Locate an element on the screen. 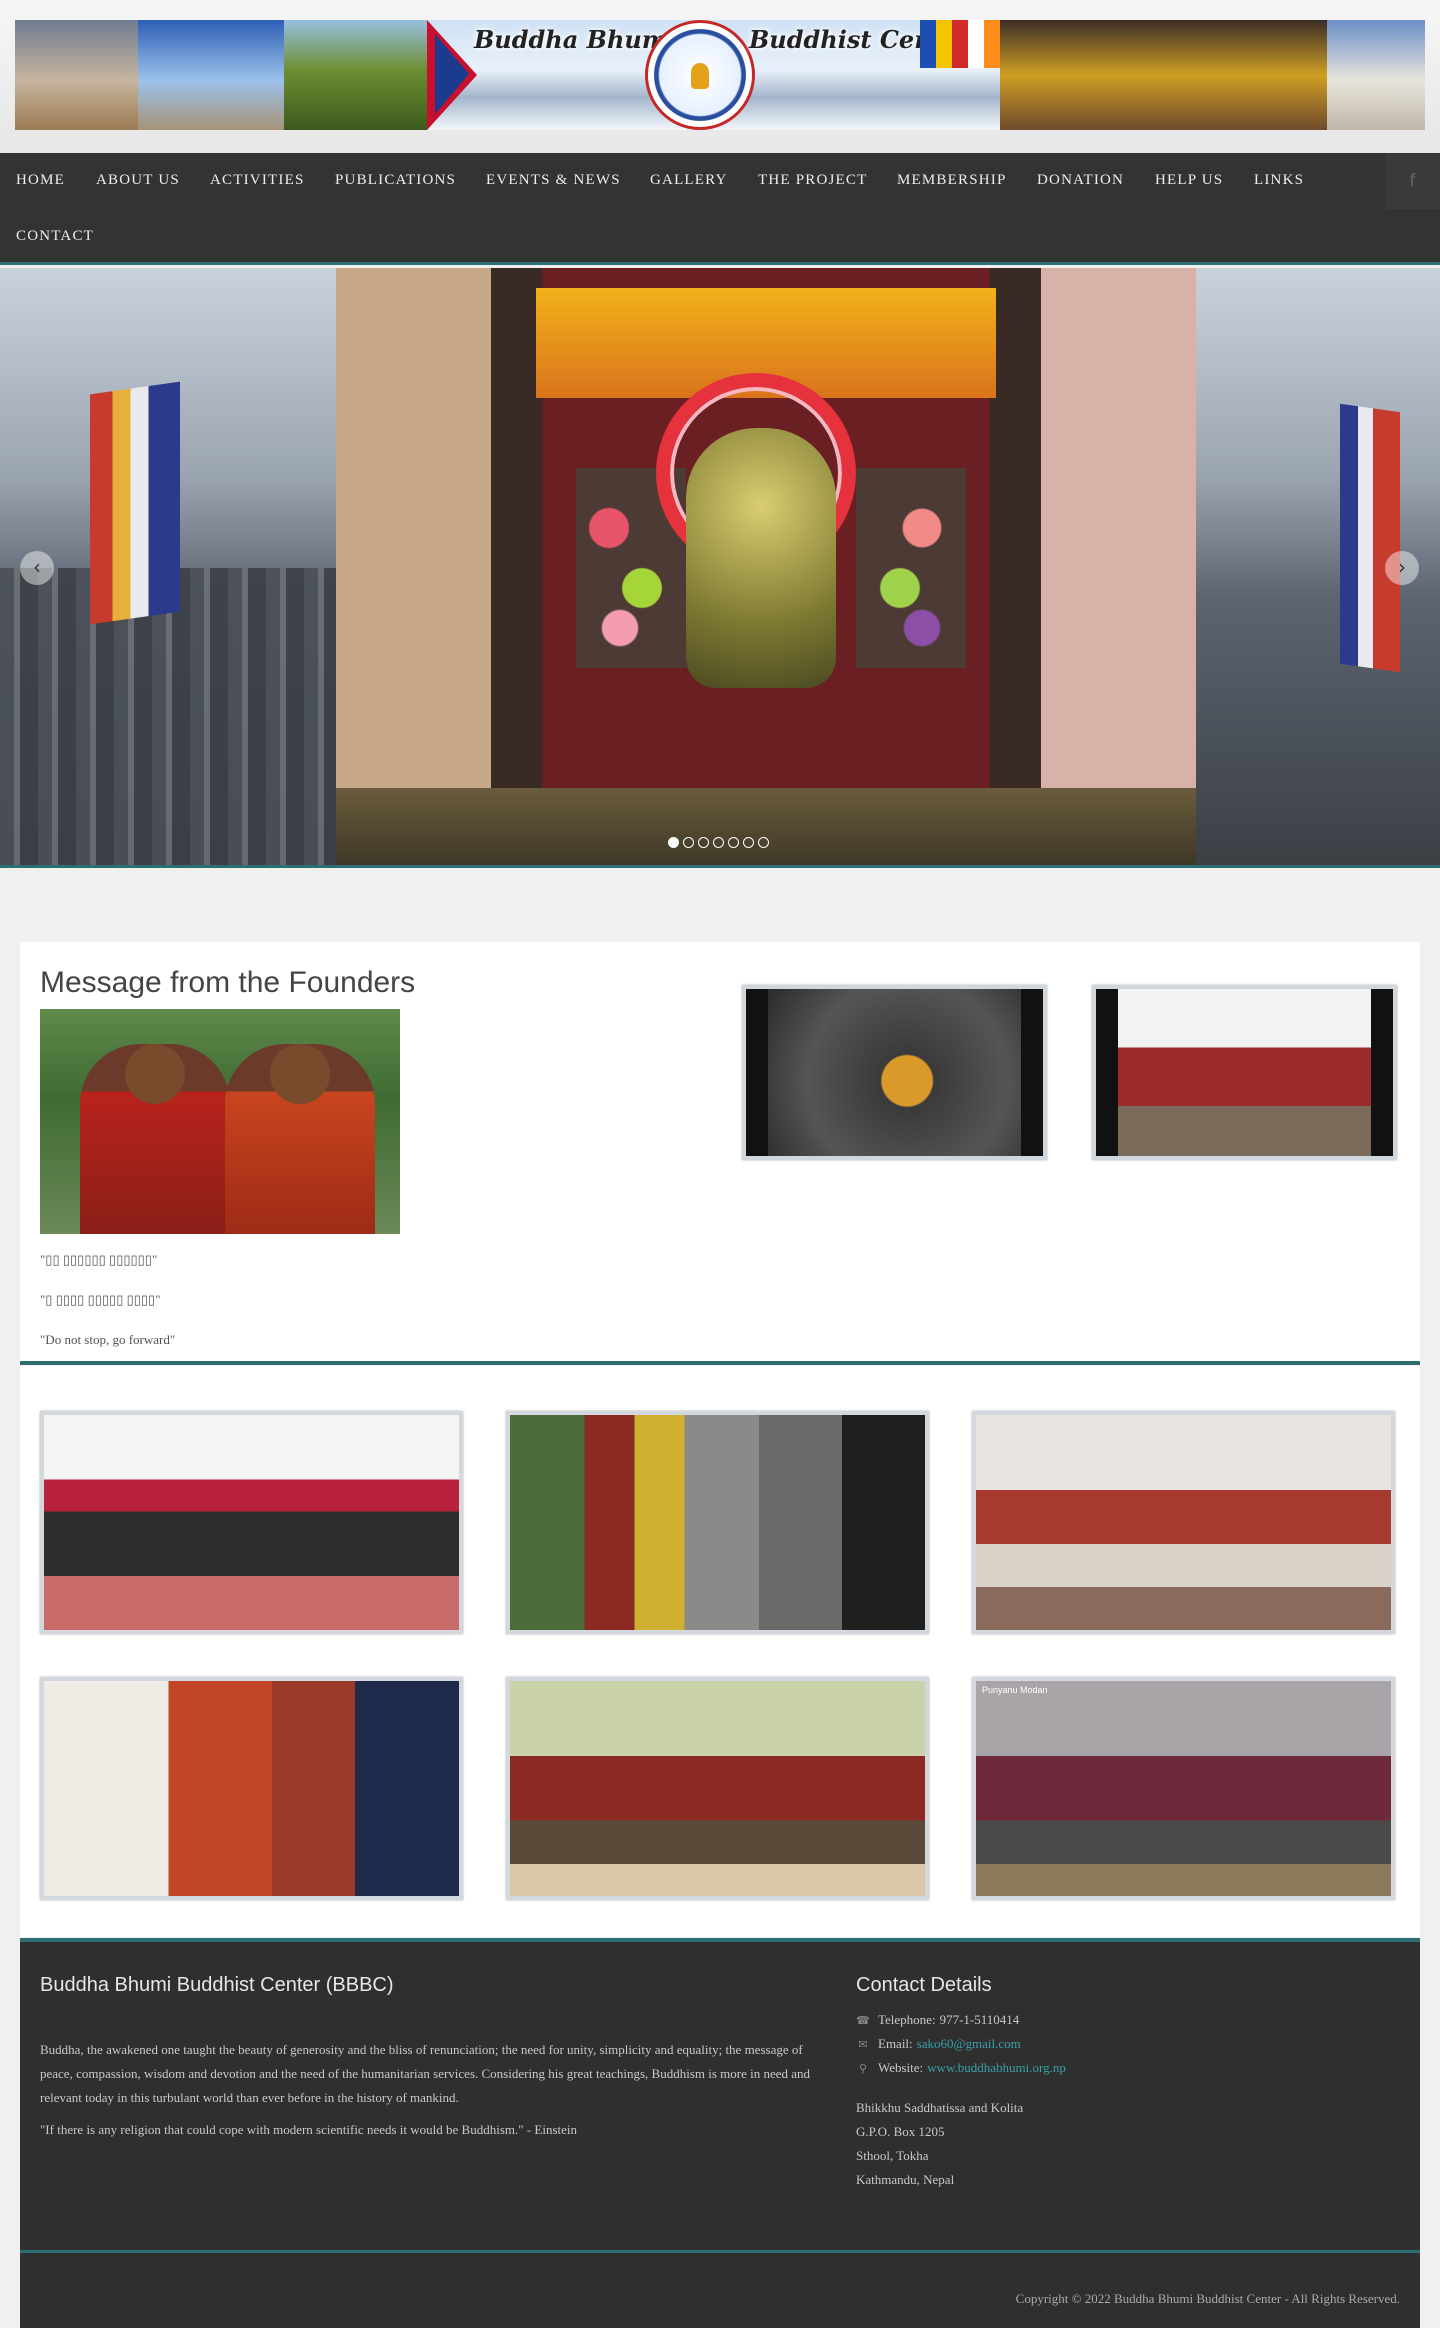  address-line-4: Kathmandu, Nepal is located at coordinates (905, 2179).